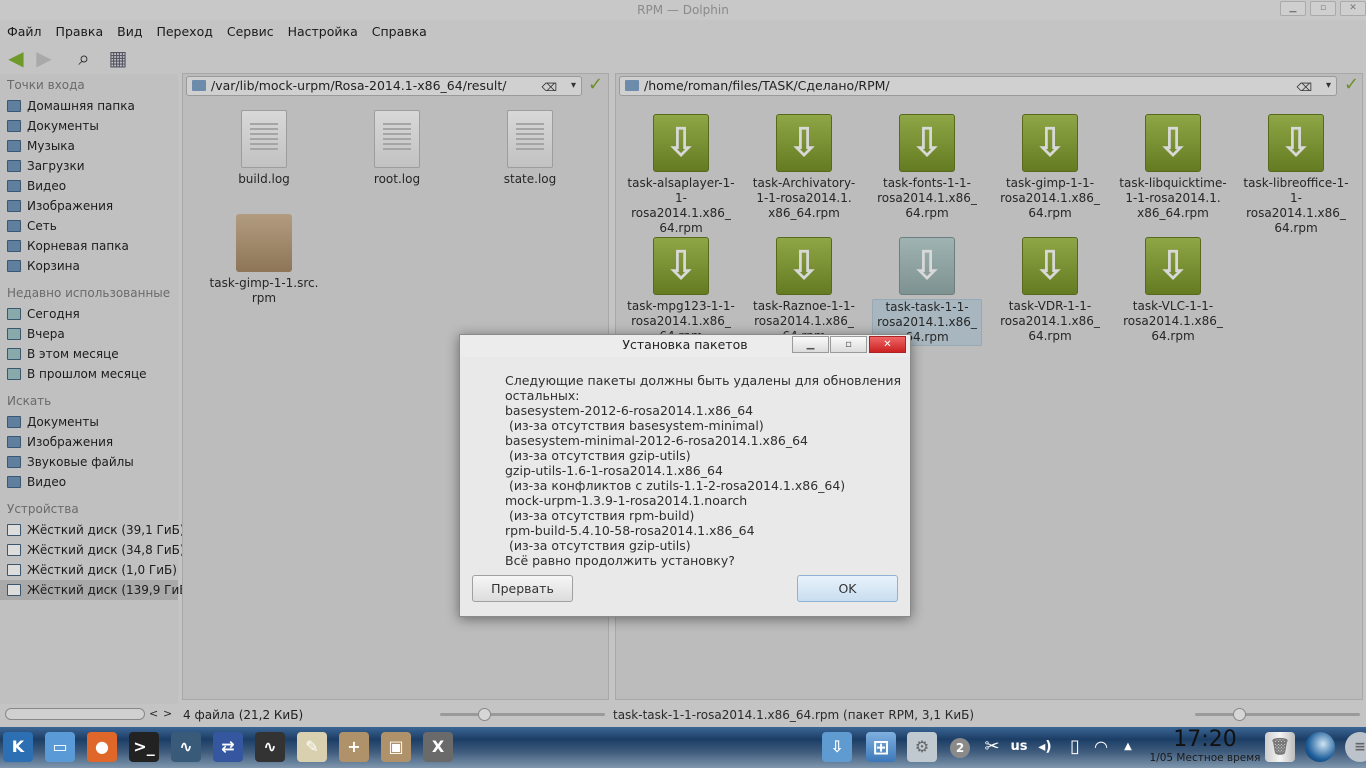 Image resolution: width=1366 pixels, height=768 pixels. What do you see at coordinates (89, 206) in the screenshot?
I see `sidebar-item-places-5: Изображения` at bounding box center [89, 206].